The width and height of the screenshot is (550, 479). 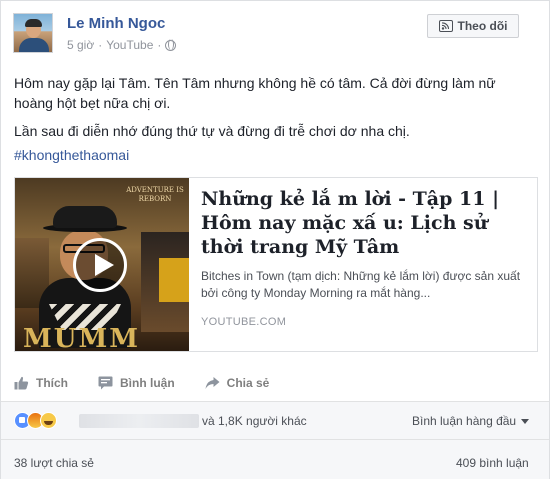 What do you see at coordinates (492, 463) in the screenshot?
I see `comments-count: 409 bình luận` at bounding box center [492, 463].